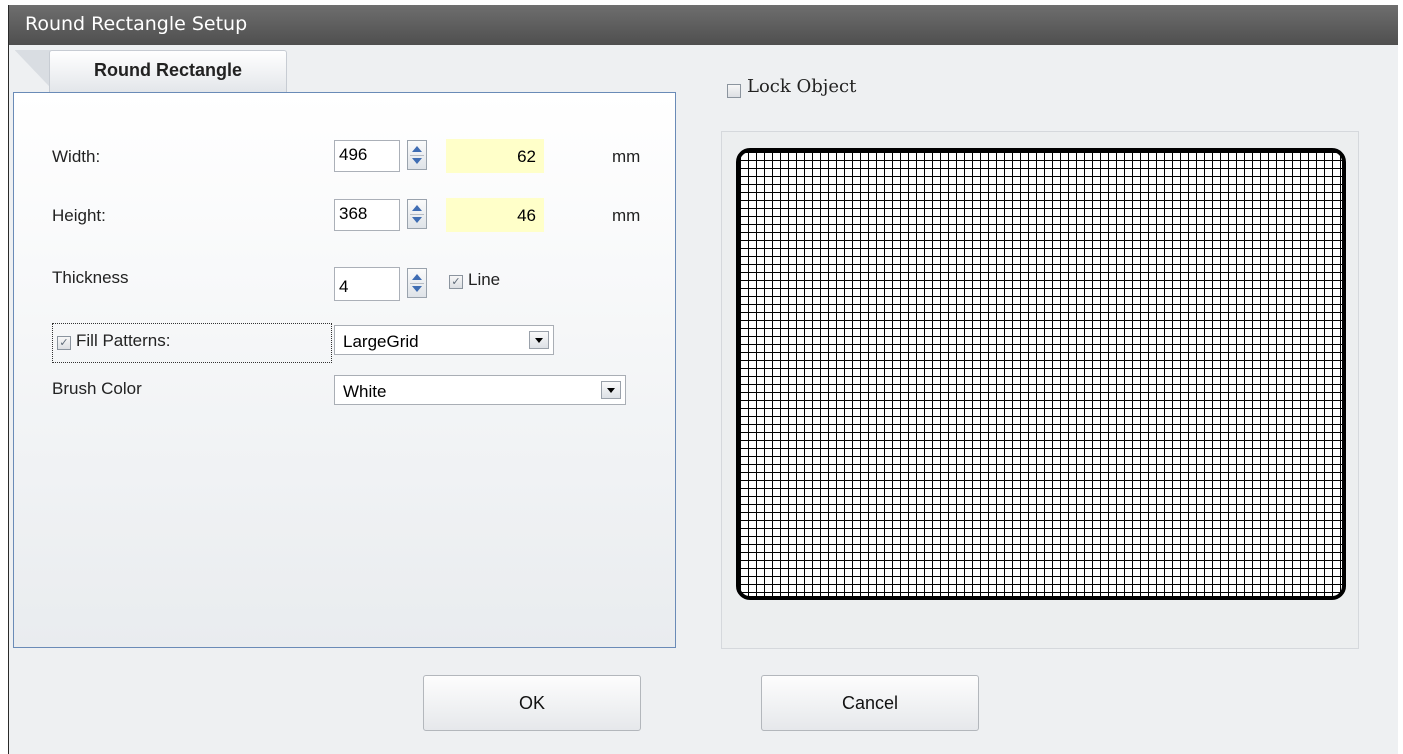 The height and width of the screenshot is (754, 1403). What do you see at coordinates (1400, 377) in the screenshot?
I see `window-edge` at bounding box center [1400, 377].